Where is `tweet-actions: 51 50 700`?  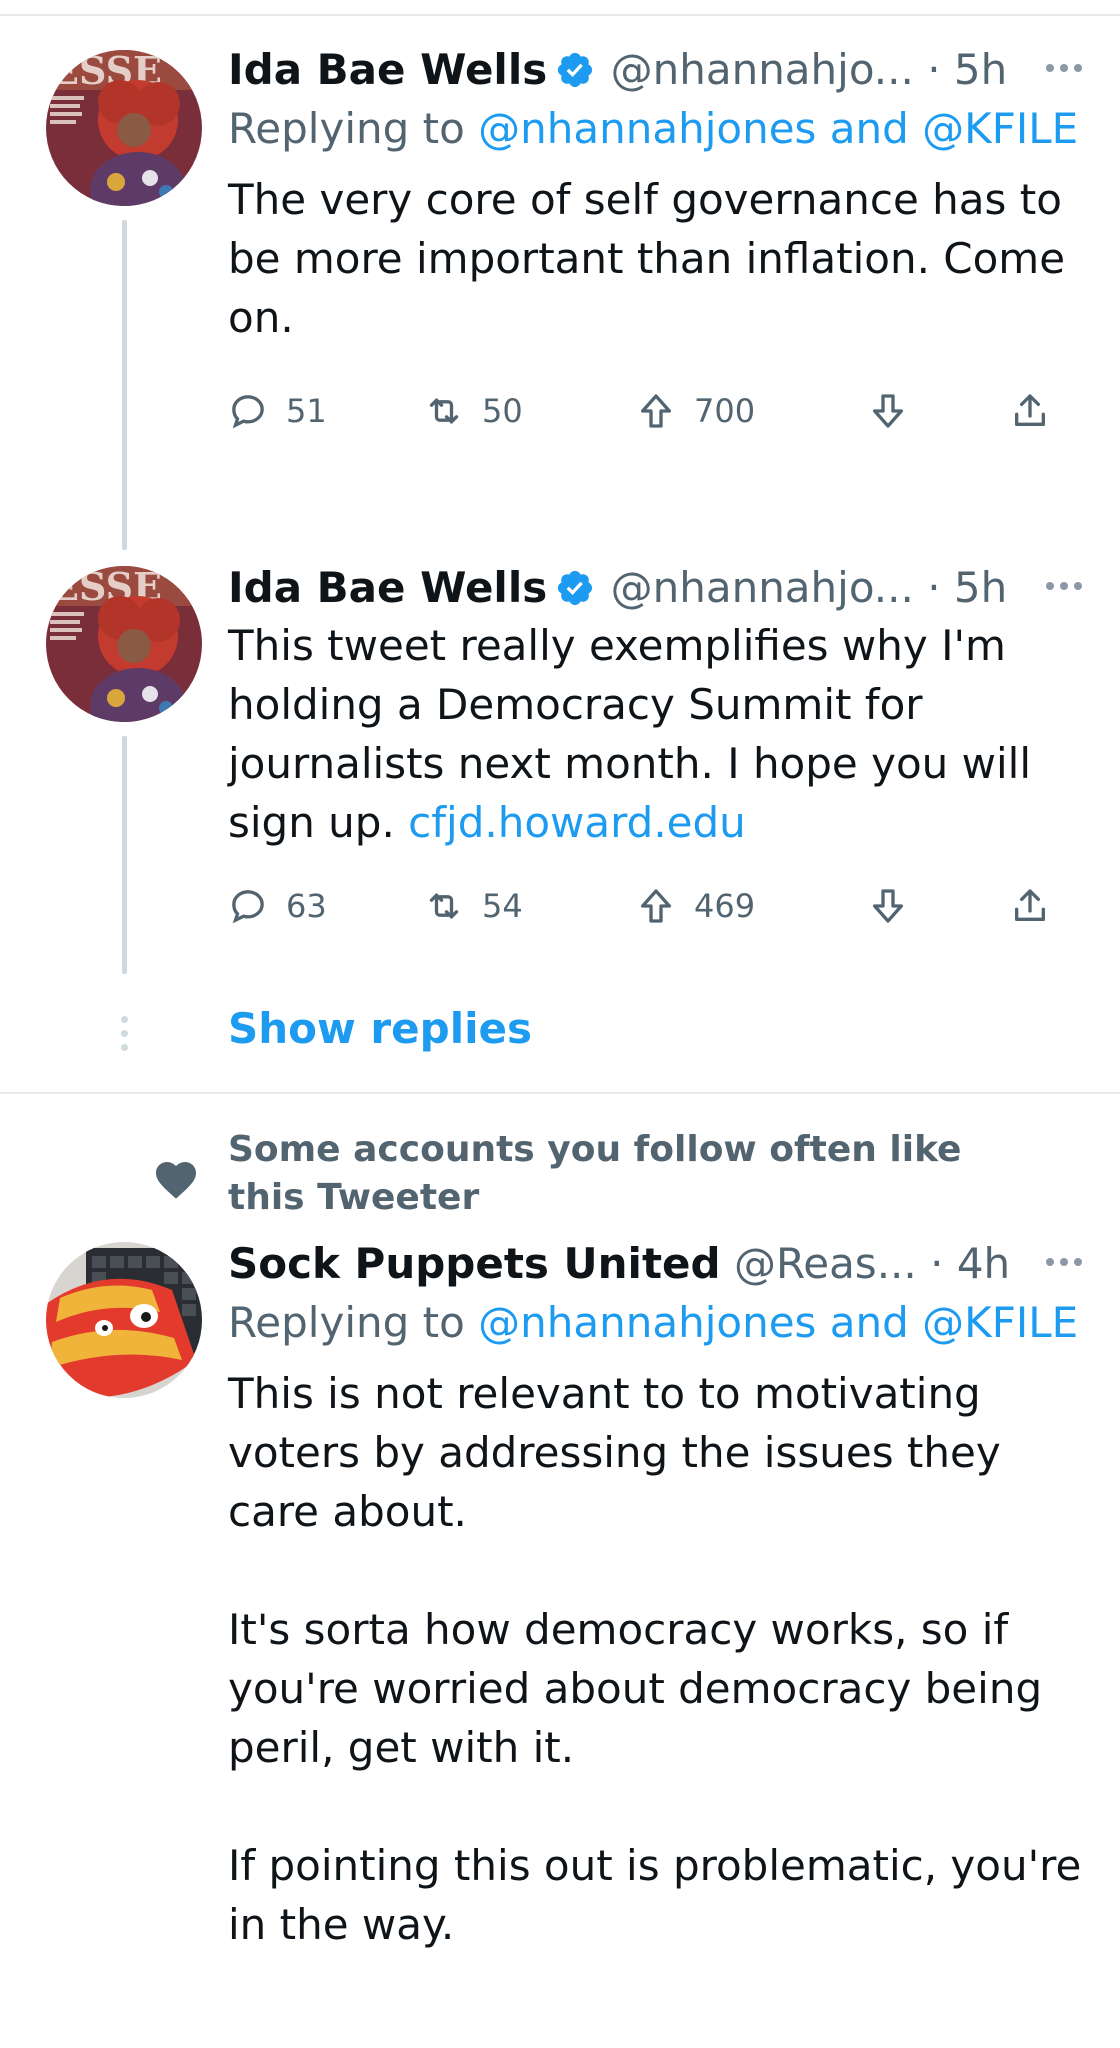 tweet-actions: 51 50 700 is located at coordinates (643, 411).